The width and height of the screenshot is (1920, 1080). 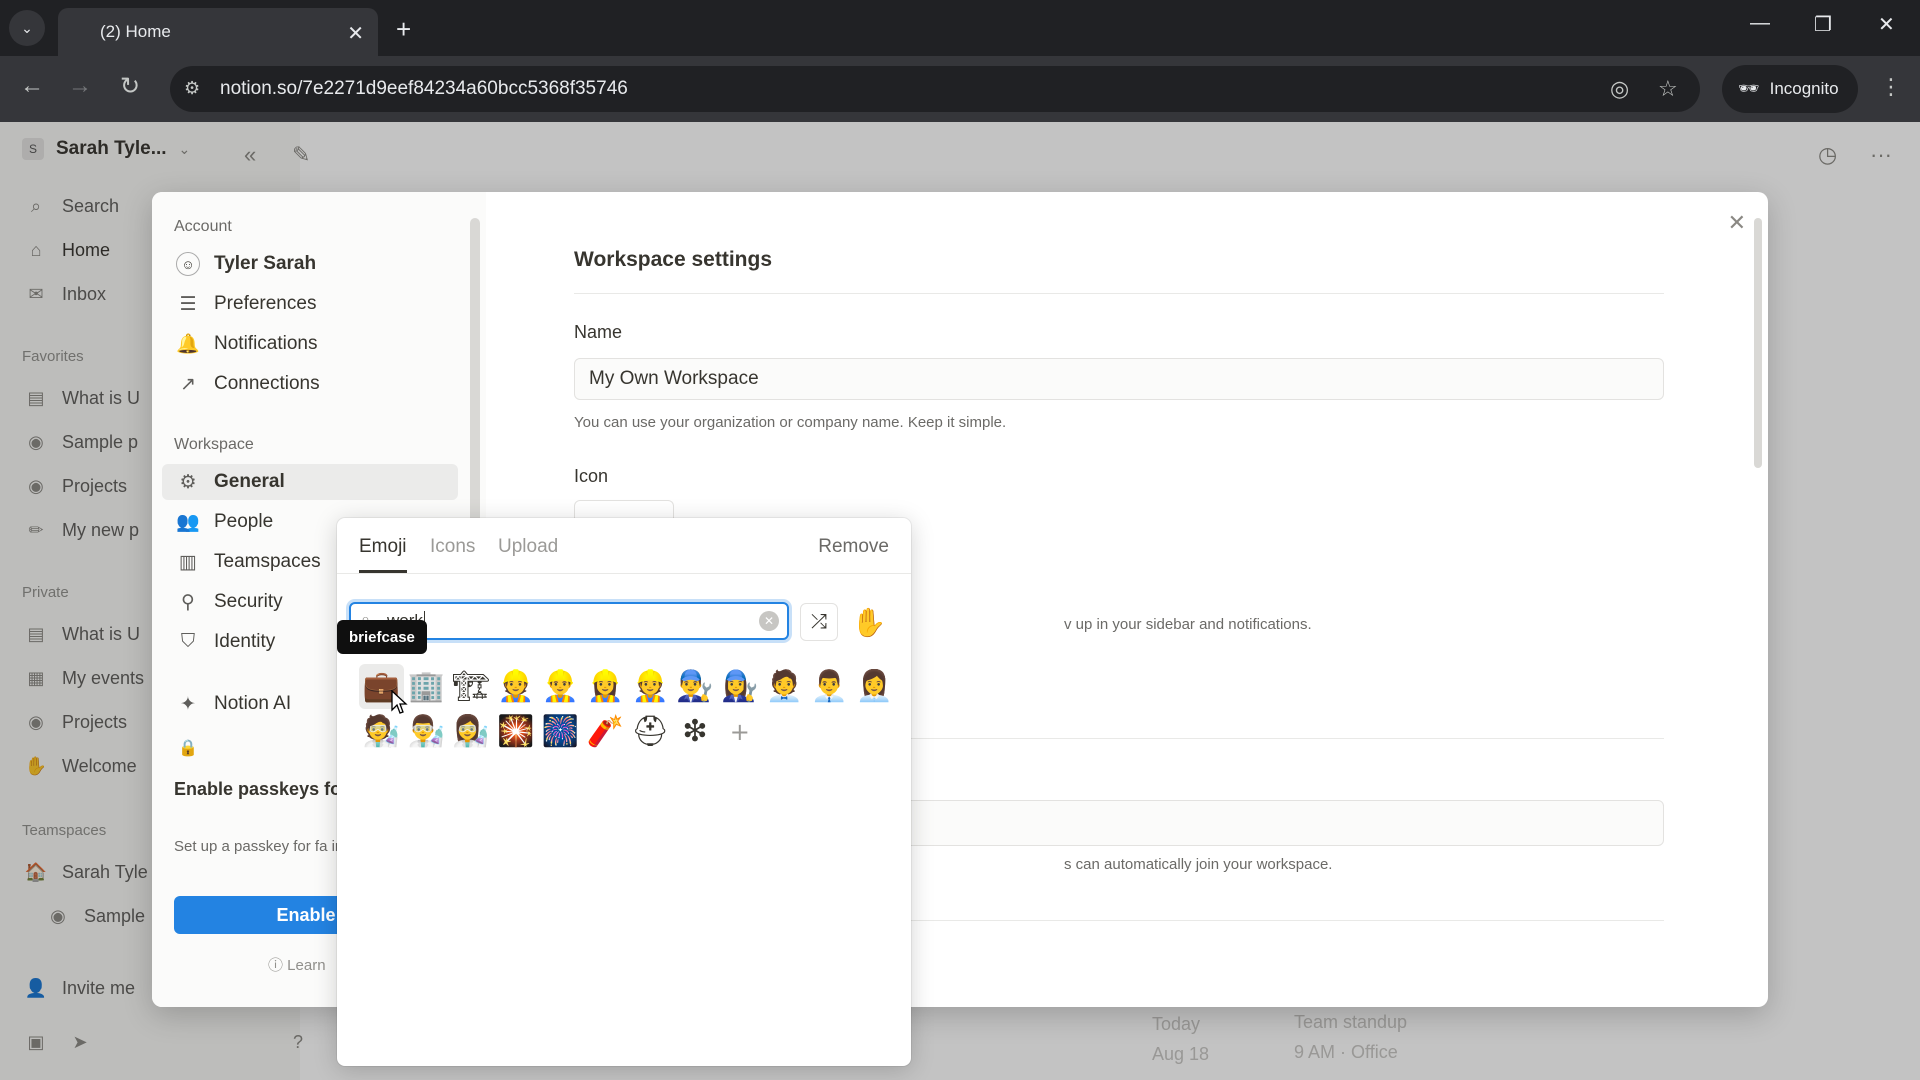 What do you see at coordinates (310, 384) in the screenshot?
I see `nav-item-connections: ↗ Connections` at bounding box center [310, 384].